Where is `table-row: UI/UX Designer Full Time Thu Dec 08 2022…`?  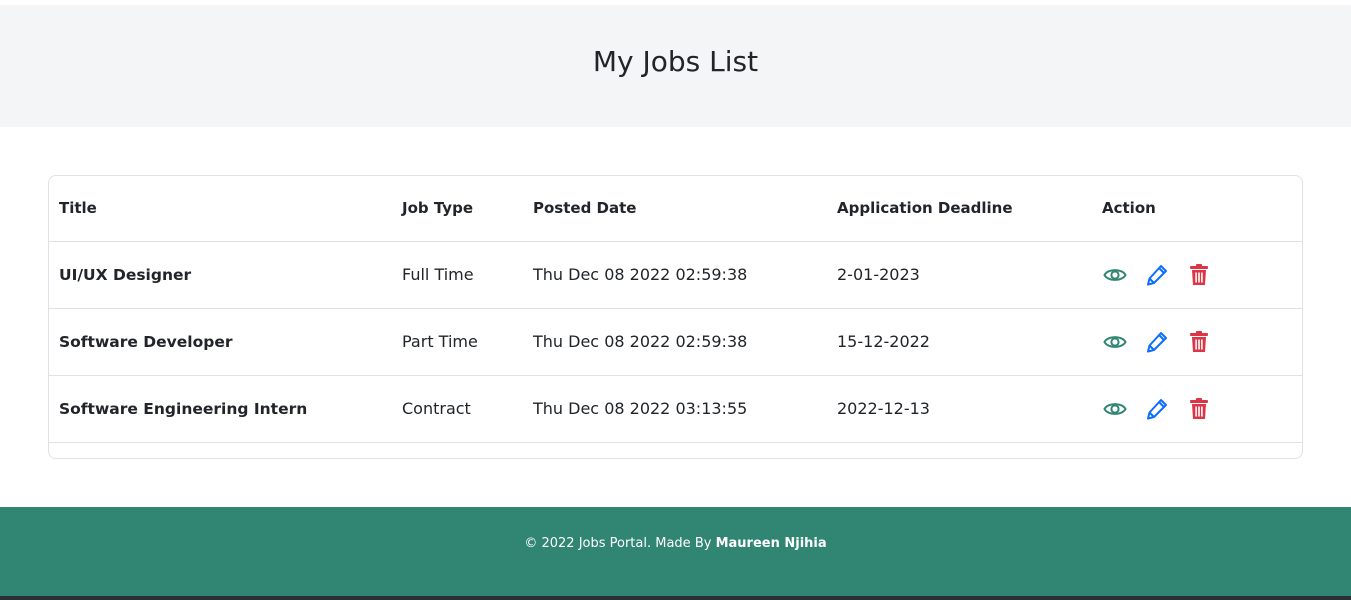
table-row: UI/UX Designer Full Time Thu Dec 08 2022… is located at coordinates (675, 274).